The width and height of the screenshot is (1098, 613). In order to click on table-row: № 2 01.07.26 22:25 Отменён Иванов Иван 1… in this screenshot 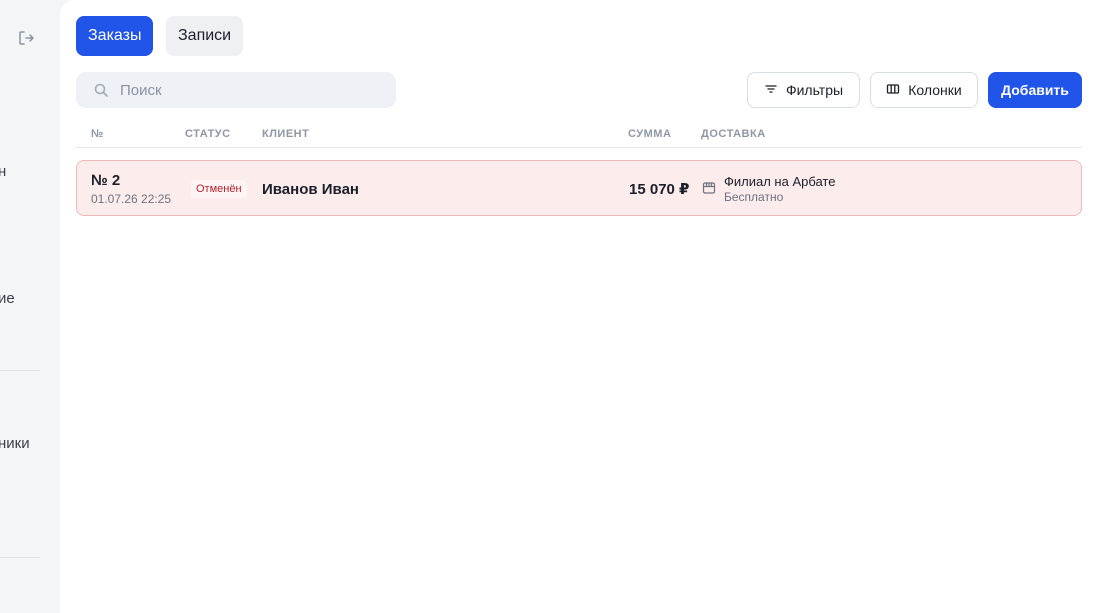, I will do `click(579, 188)`.